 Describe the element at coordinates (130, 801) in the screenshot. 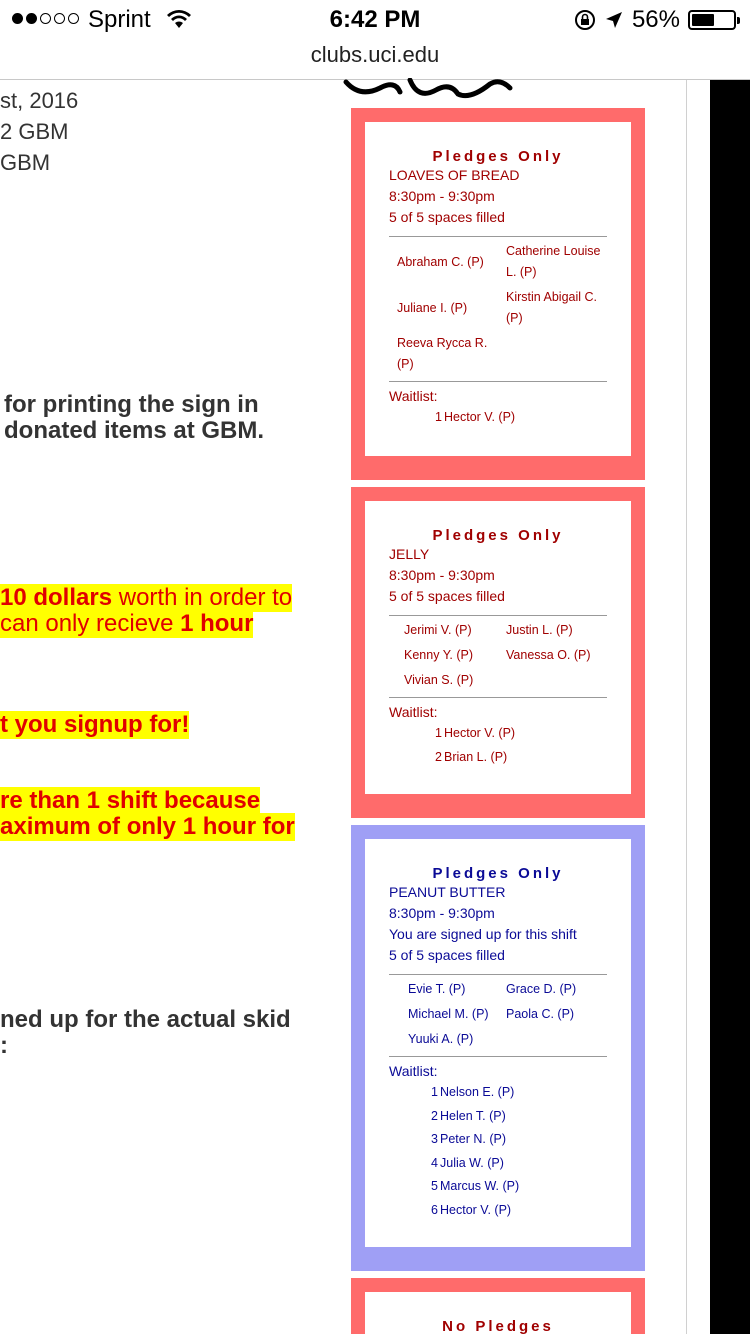

I see `highlight-shift-line-1: re than 1 shift because` at that location.